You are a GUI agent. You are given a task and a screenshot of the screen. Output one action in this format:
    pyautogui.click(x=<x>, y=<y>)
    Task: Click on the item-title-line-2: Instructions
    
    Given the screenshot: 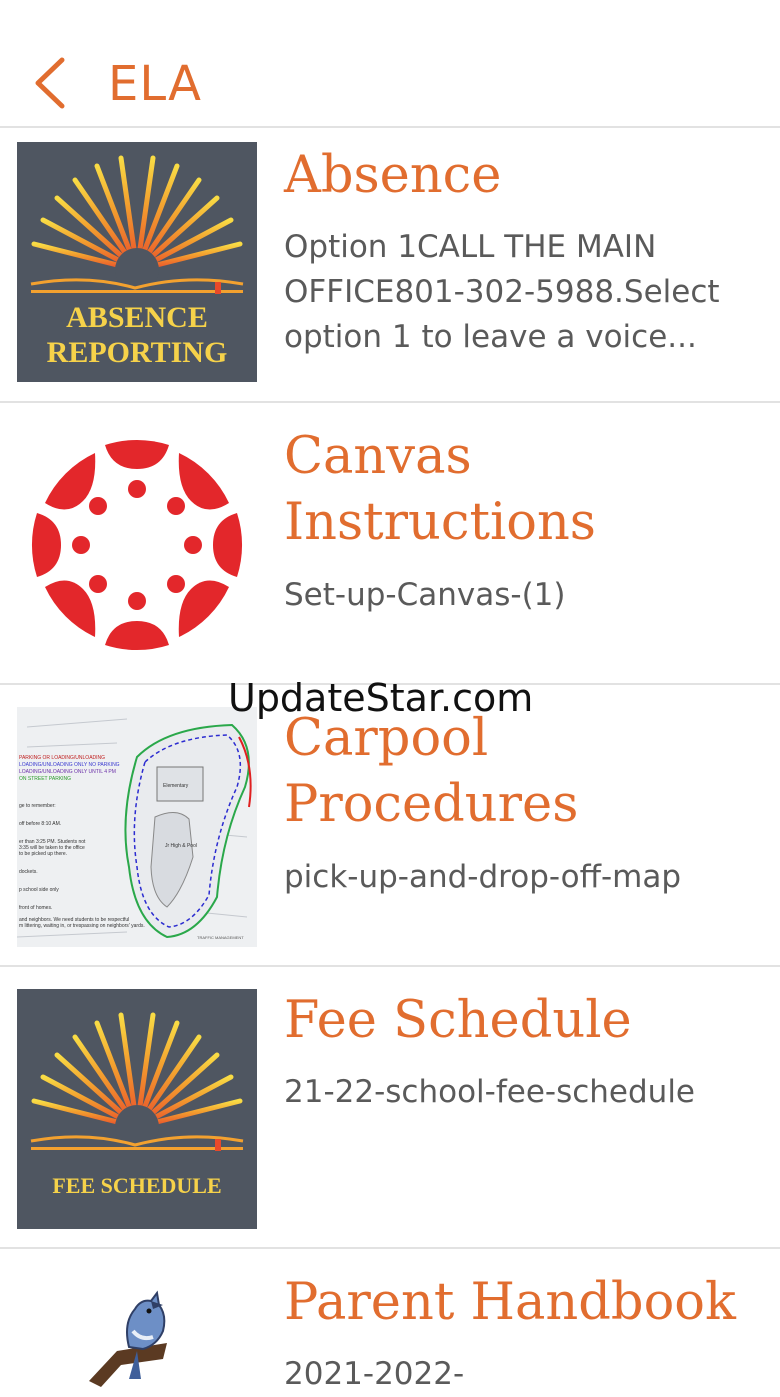 What is the action you would take?
    pyautogui.click(x=440, y=522)
    